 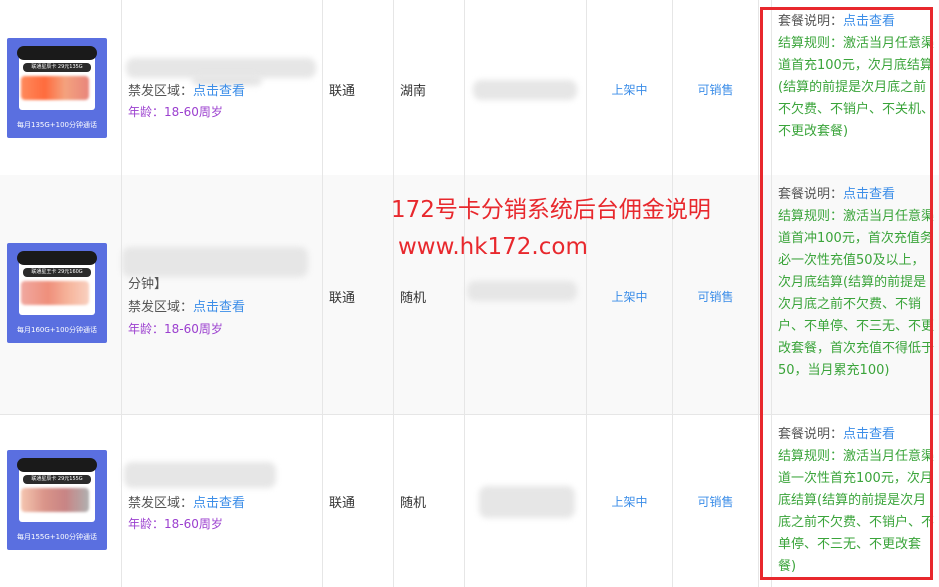 I want to click on overlay-url: www.hk172.com, so click(x=493, y=247).